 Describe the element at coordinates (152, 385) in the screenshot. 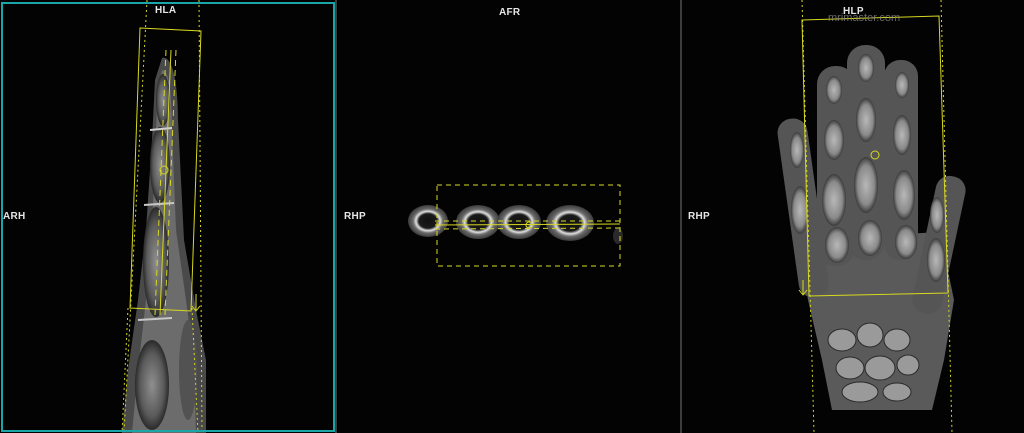

I see `metacarpal-head` at that location.